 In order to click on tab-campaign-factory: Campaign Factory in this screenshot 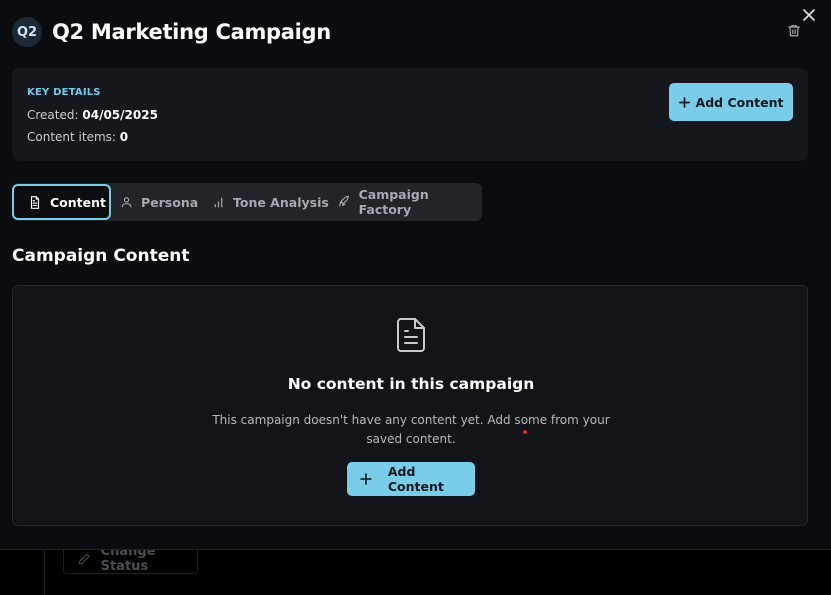, I will do `click(409, 202)`.